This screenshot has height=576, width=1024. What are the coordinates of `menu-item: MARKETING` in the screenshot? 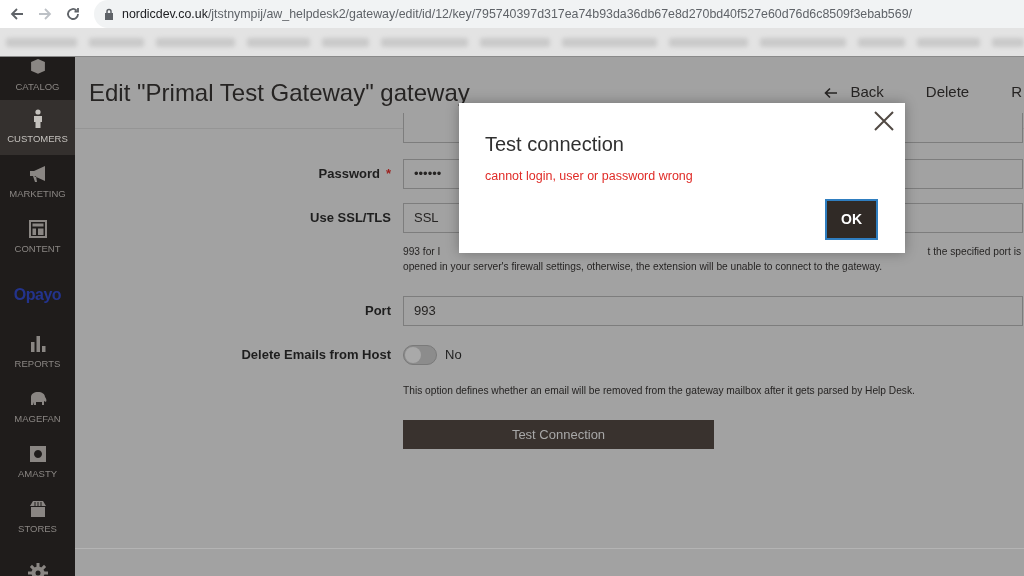 It's located at (37, 182).